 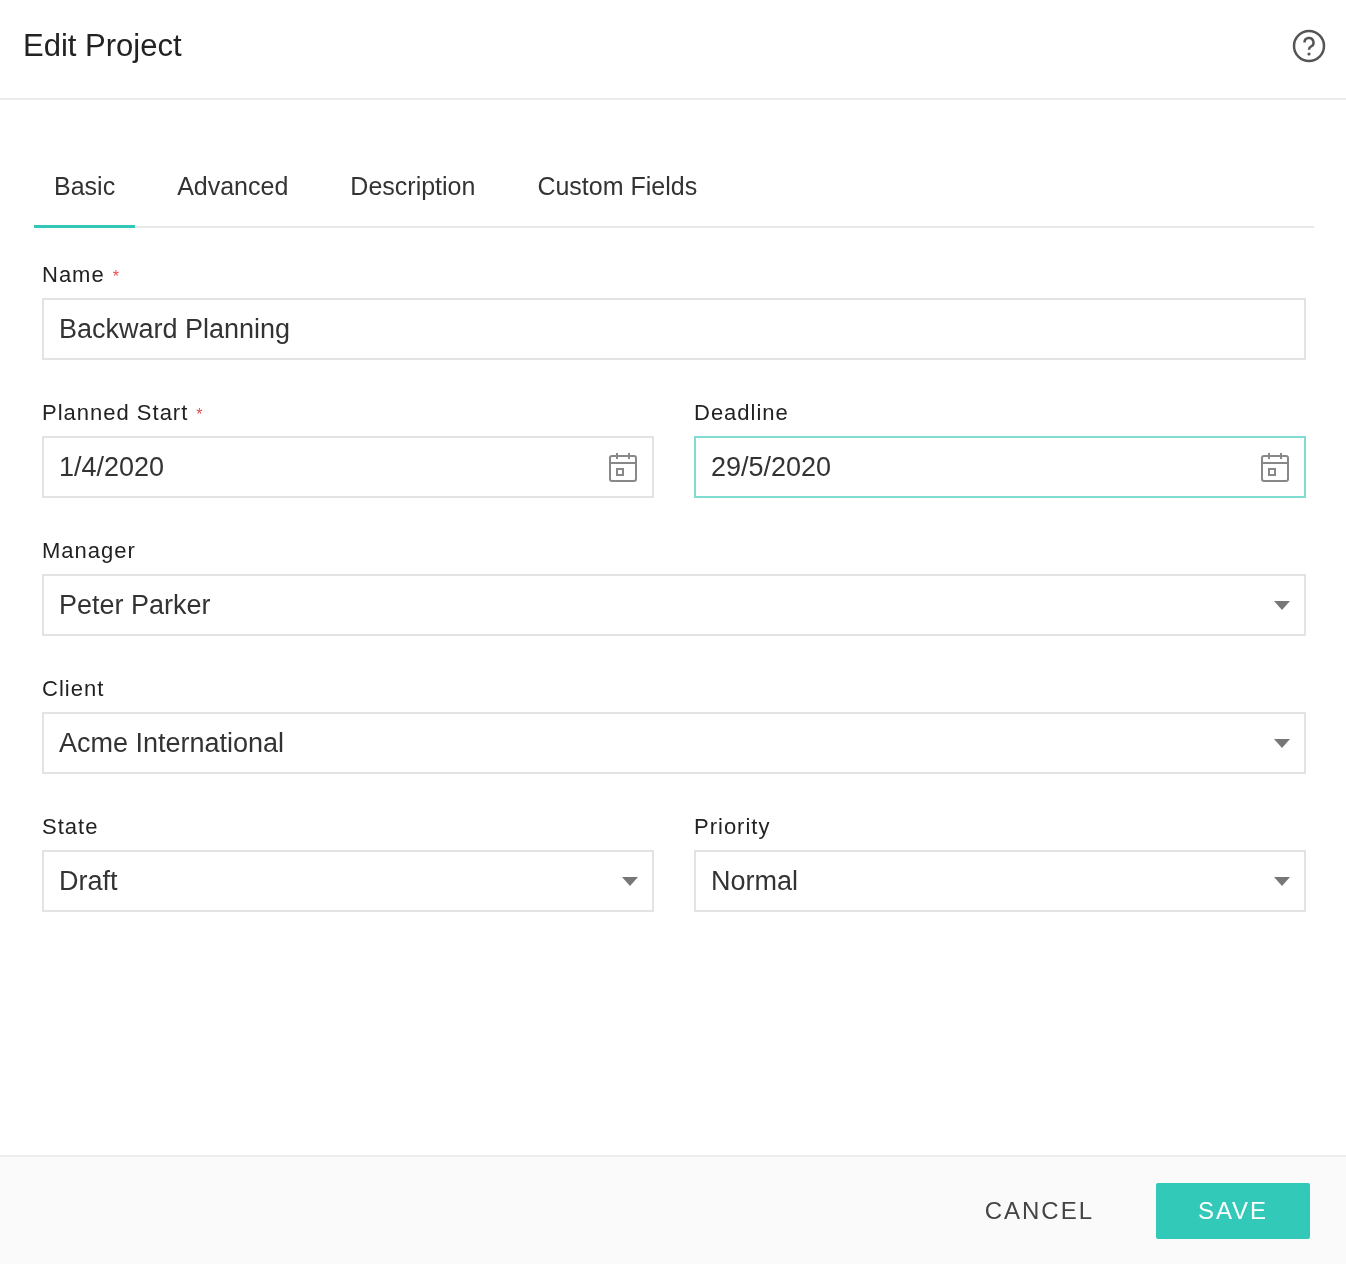 I want to click on field-value: Draft, so click(x=88, y=881).